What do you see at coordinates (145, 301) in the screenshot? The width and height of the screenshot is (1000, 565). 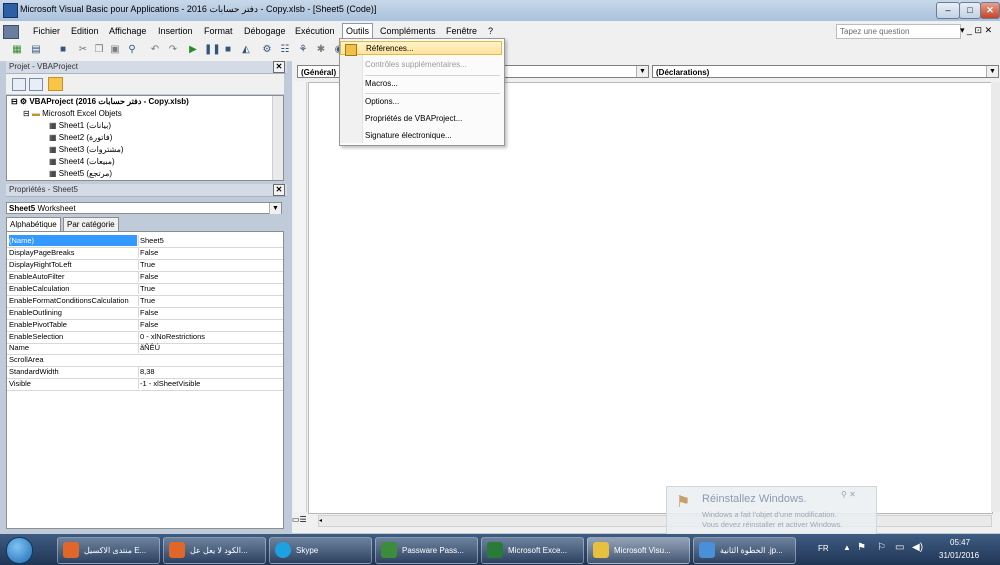 I see `prop-row: EnableFormatConditionsCalculation True` at bounding box center [145, 301].